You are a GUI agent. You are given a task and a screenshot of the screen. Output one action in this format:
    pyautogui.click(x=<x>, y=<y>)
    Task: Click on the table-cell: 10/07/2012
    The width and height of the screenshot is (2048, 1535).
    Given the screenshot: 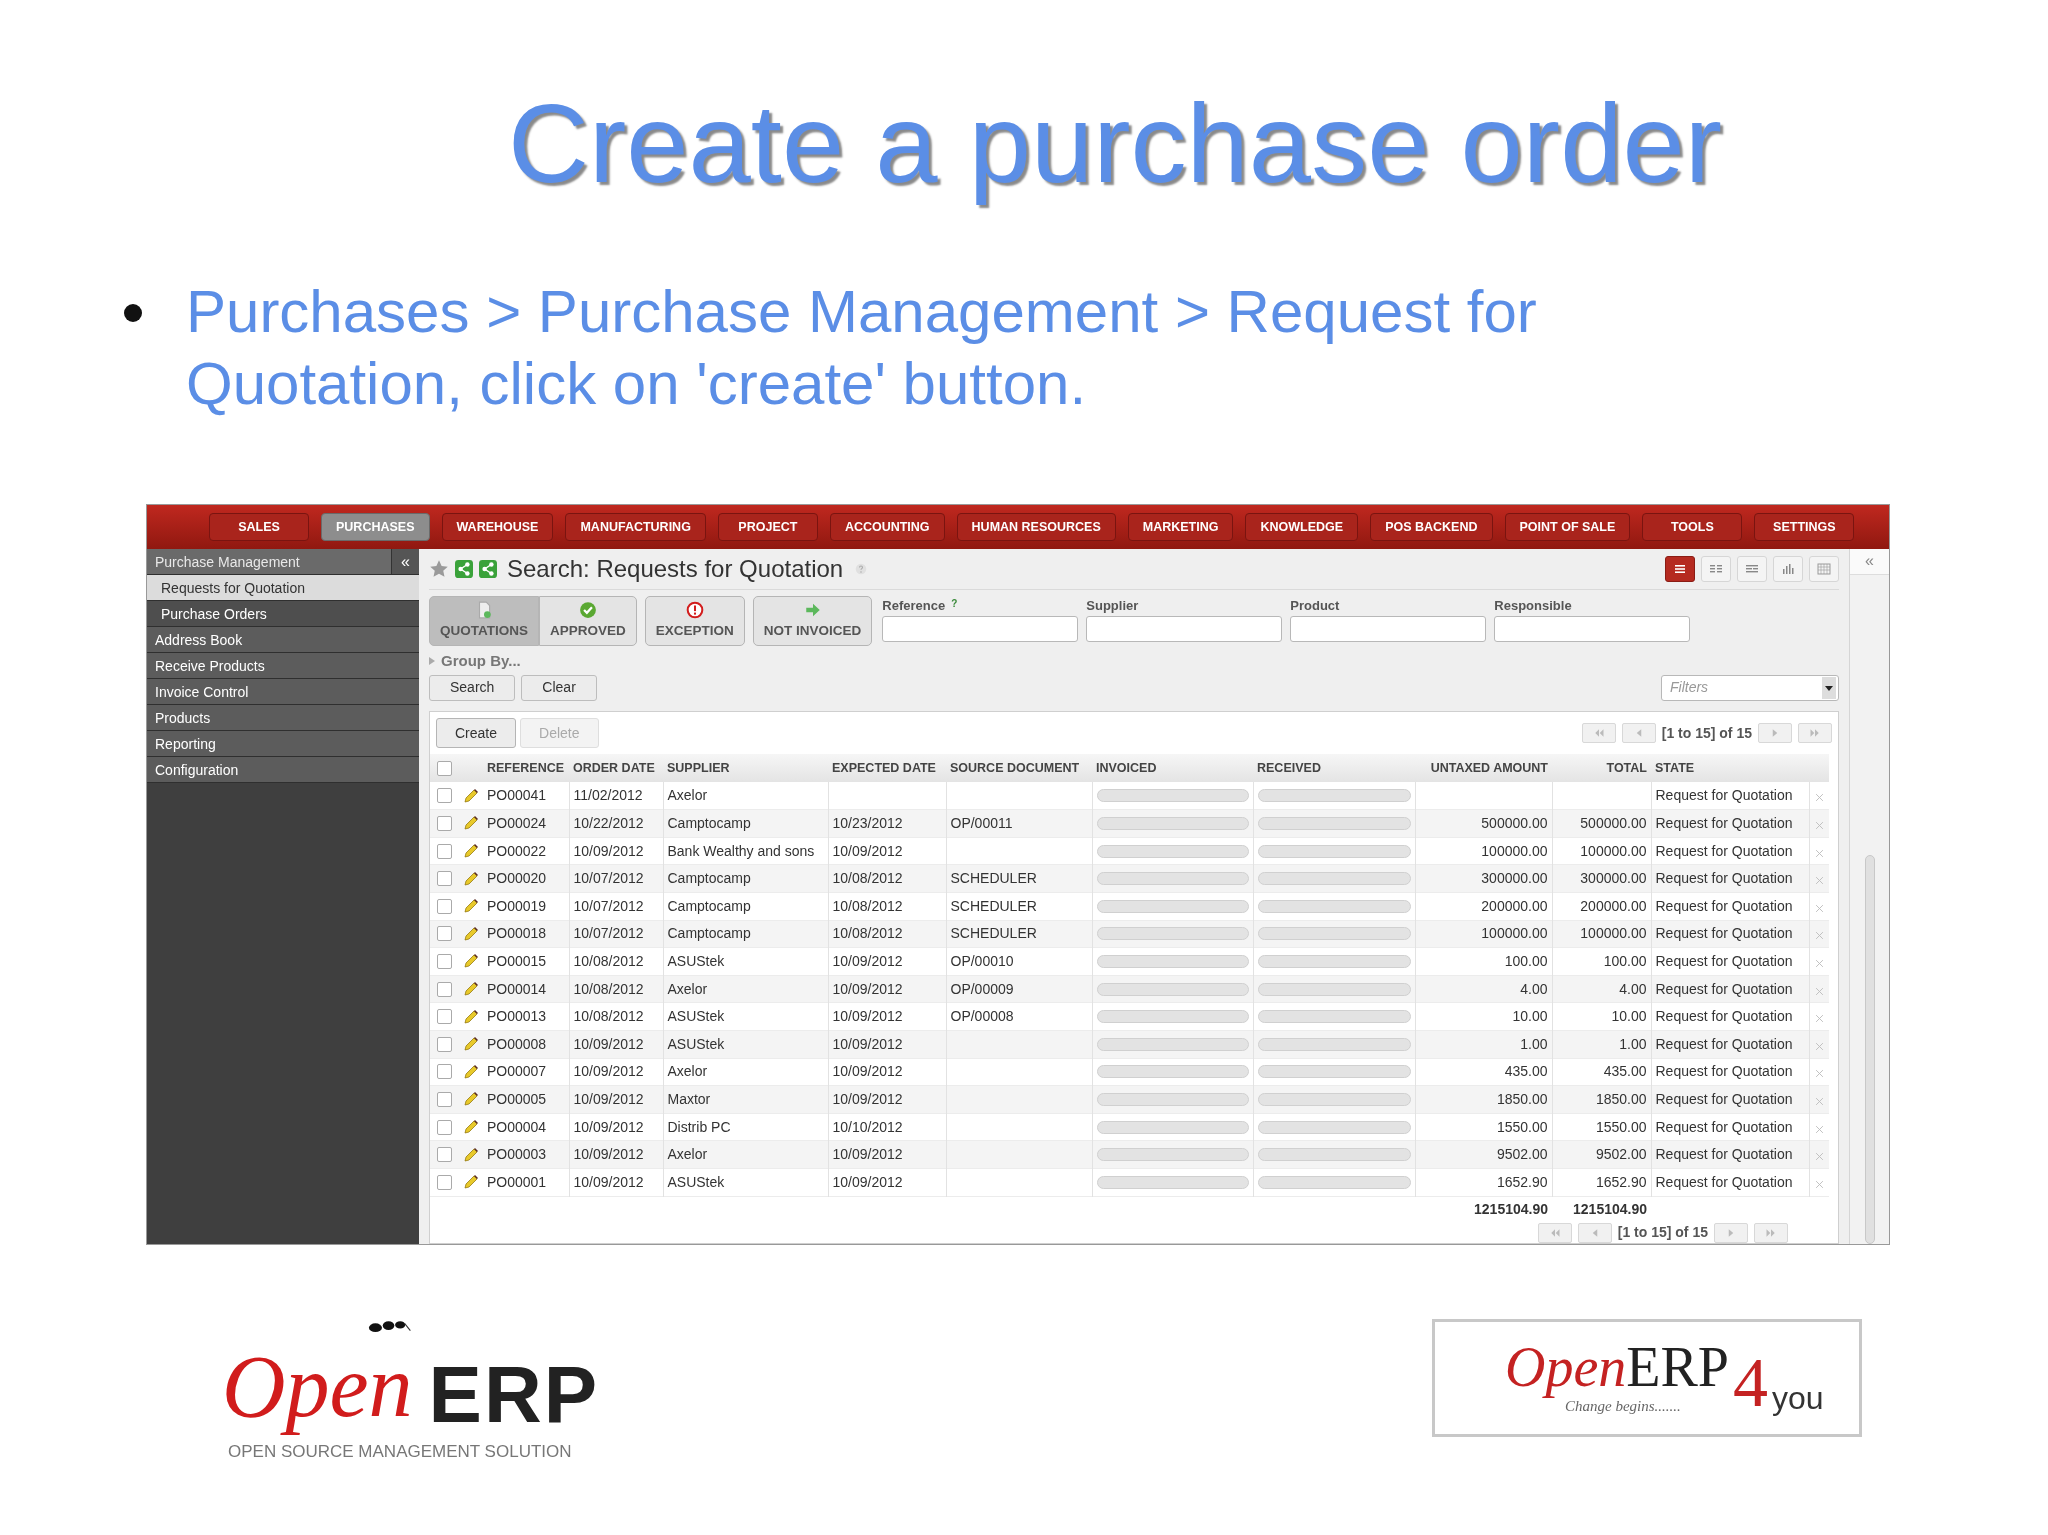 What is the action you would take?
    pyautogui.click(x=608, y=933)
    